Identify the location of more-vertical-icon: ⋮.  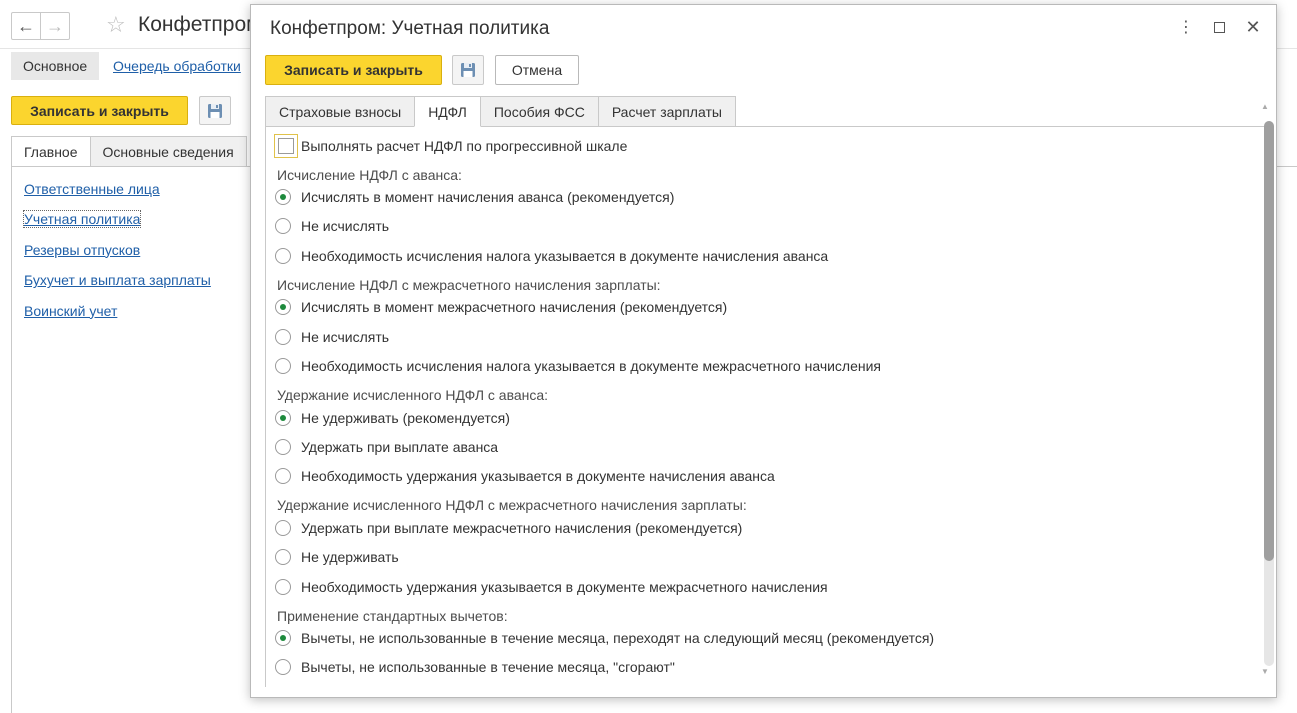
(1186, 27).